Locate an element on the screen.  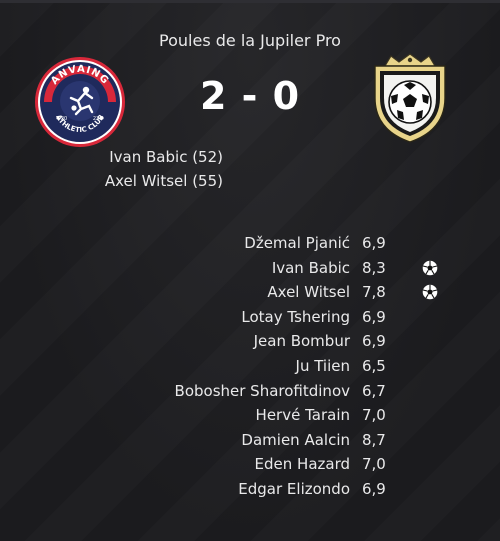
top-divider is located at coordinates (250, 1).